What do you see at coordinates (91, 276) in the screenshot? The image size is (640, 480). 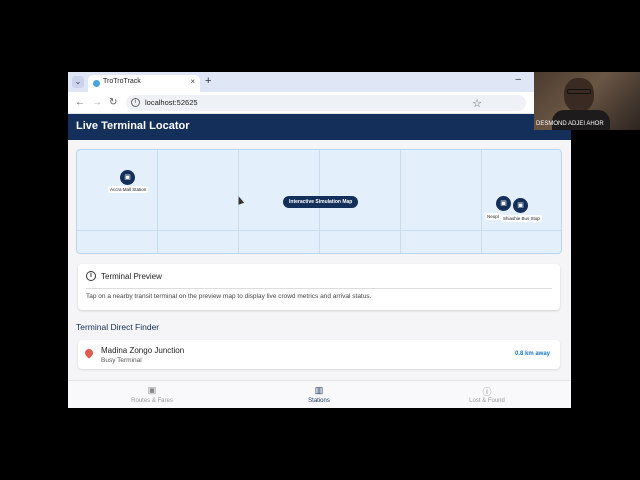 I see `info-icon: i` at bounding box center [91, 276].